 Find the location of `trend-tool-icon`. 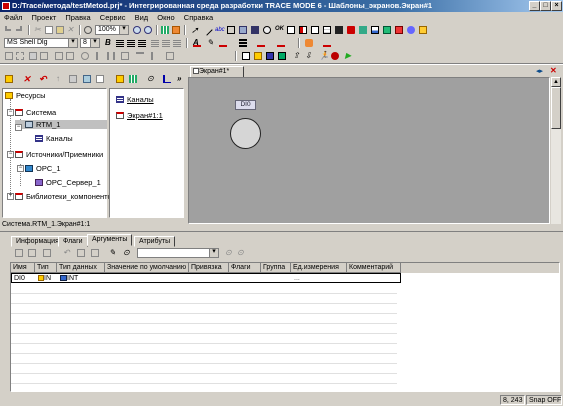

trend-tool-icon is located at coordinates (315, 30).